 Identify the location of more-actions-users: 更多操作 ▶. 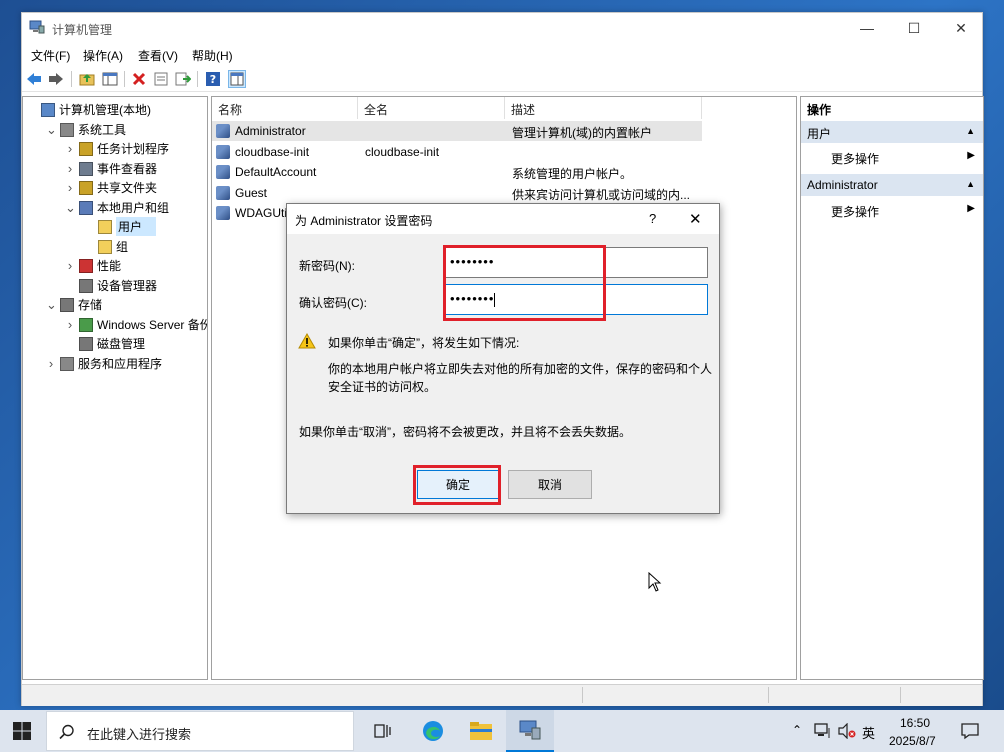
(892, 156).